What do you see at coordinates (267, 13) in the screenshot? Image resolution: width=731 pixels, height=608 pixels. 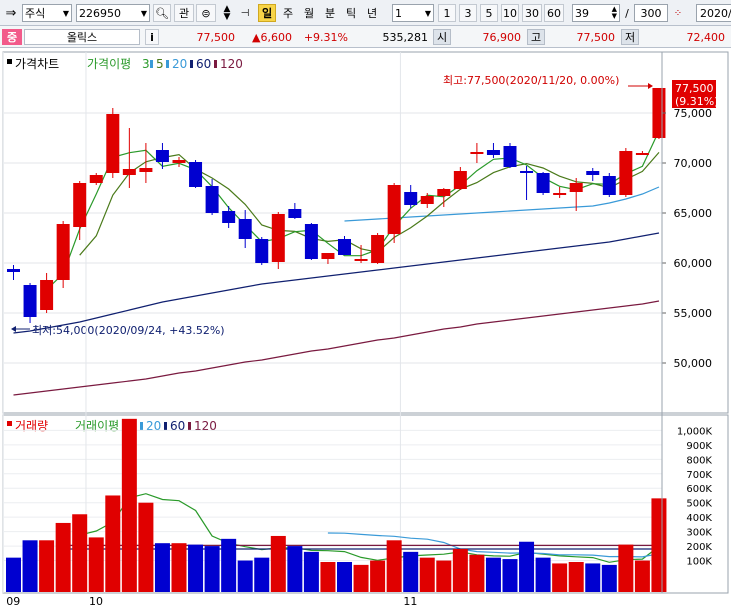 I see `period-day-button: 일` at bounding box center [267, 13].